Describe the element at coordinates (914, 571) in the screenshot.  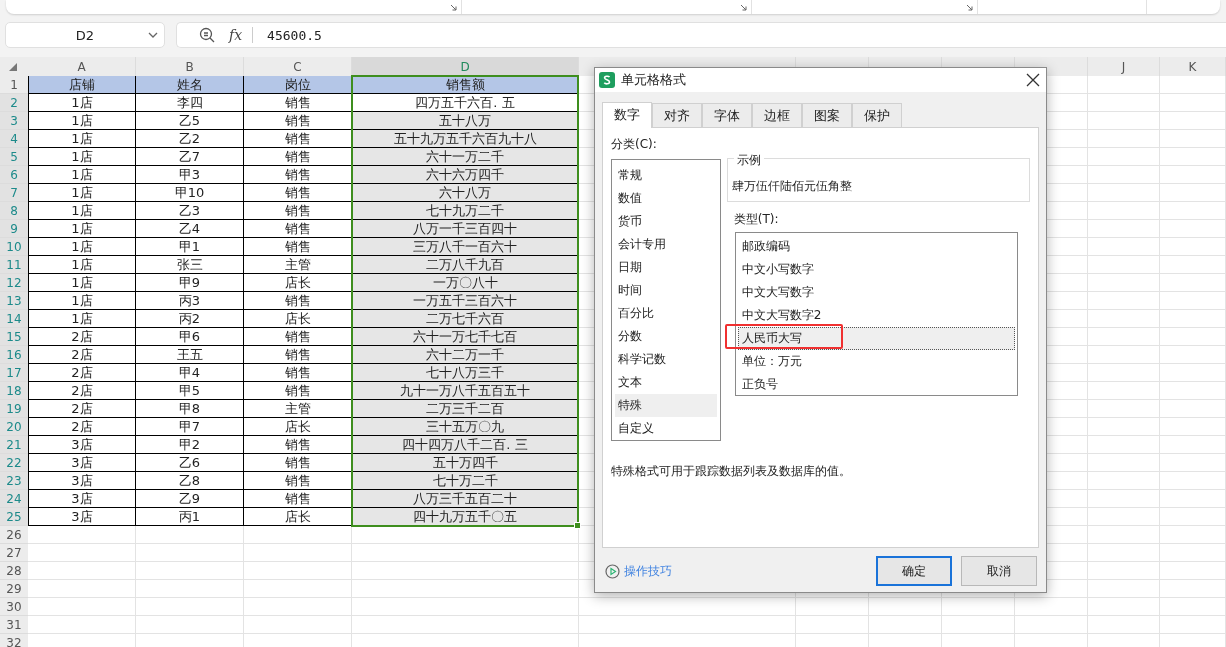
I see `dialog-button: 确定` at that location.